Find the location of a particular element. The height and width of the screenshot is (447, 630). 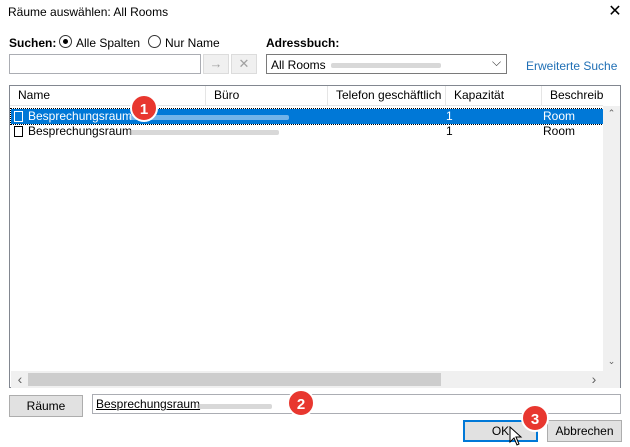

scrollbar-corner is located at coordinates (611, 379).